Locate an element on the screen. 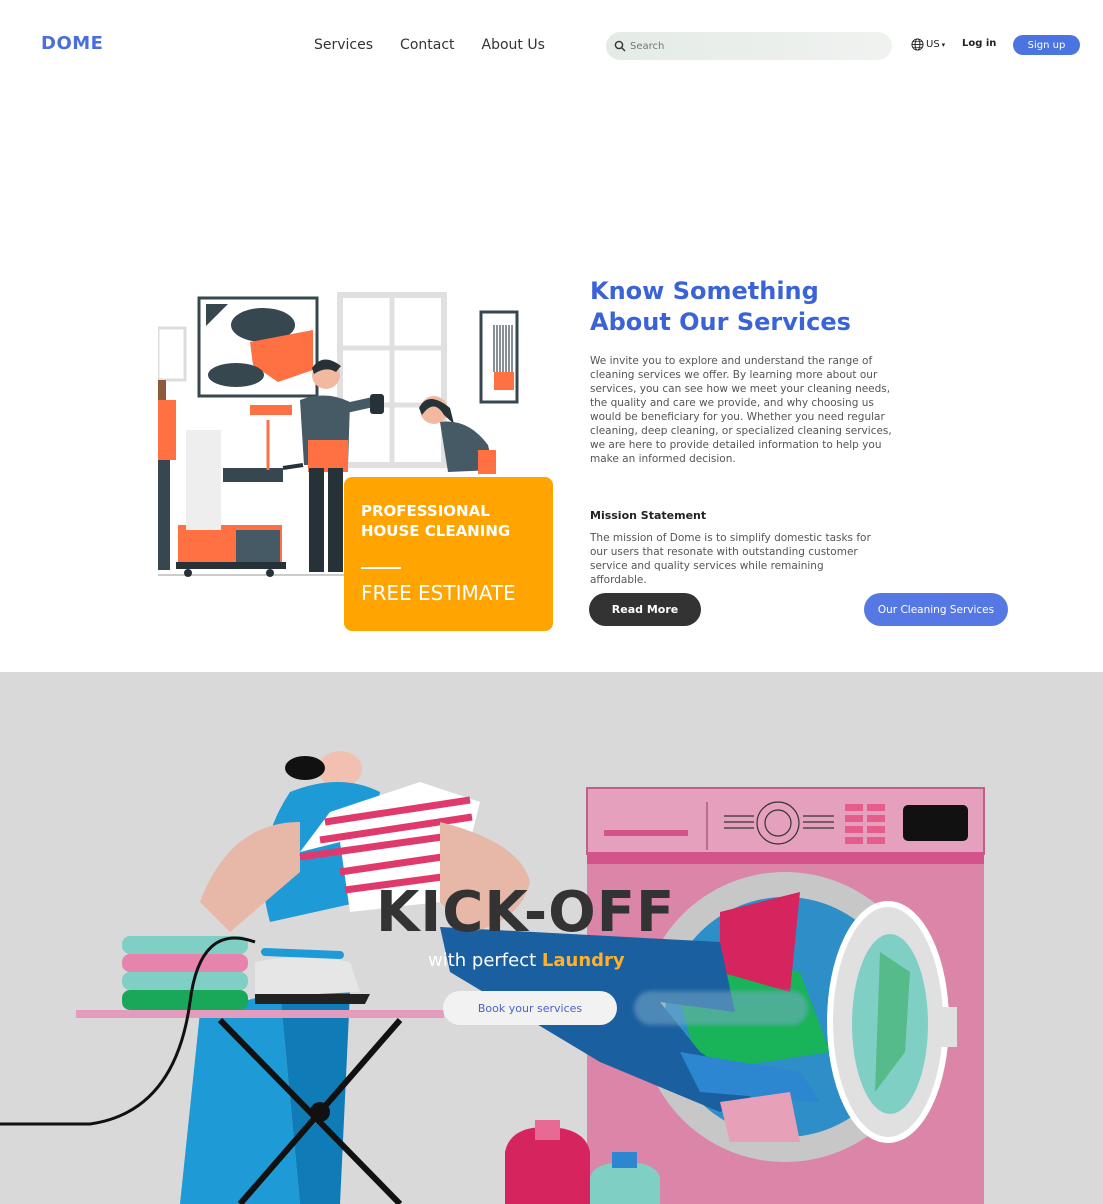  hero-tagline: with perfect Laundry is located at coordinates (526, 960).